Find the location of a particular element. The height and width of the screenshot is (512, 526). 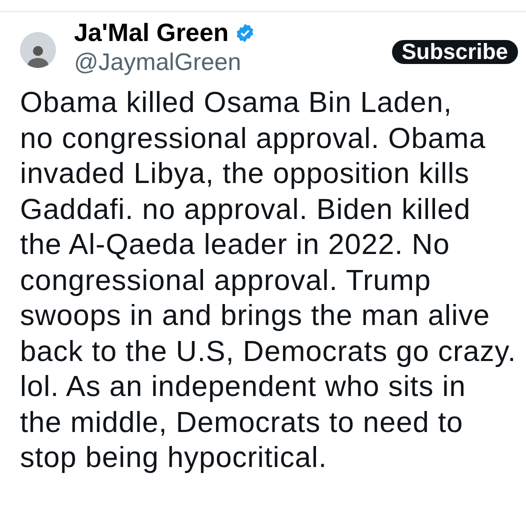

author-handle: @JaymalGreen is located at coordinates (164, 63).